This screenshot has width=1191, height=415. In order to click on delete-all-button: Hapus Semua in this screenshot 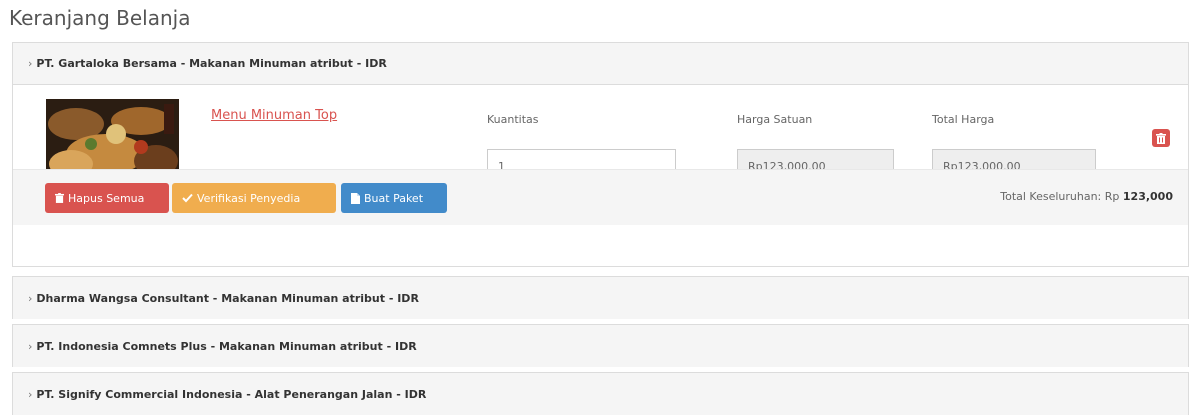, I will do `click(107, 198)`.